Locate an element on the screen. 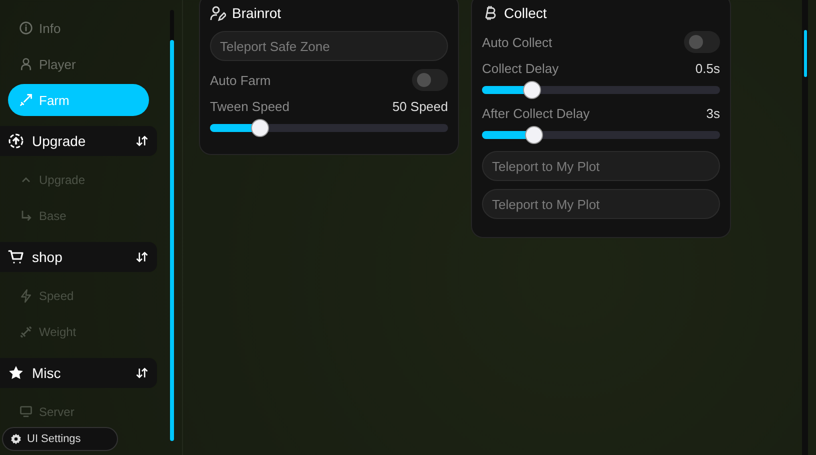  section-header: Upgrade is located at coordinates (78, 141).